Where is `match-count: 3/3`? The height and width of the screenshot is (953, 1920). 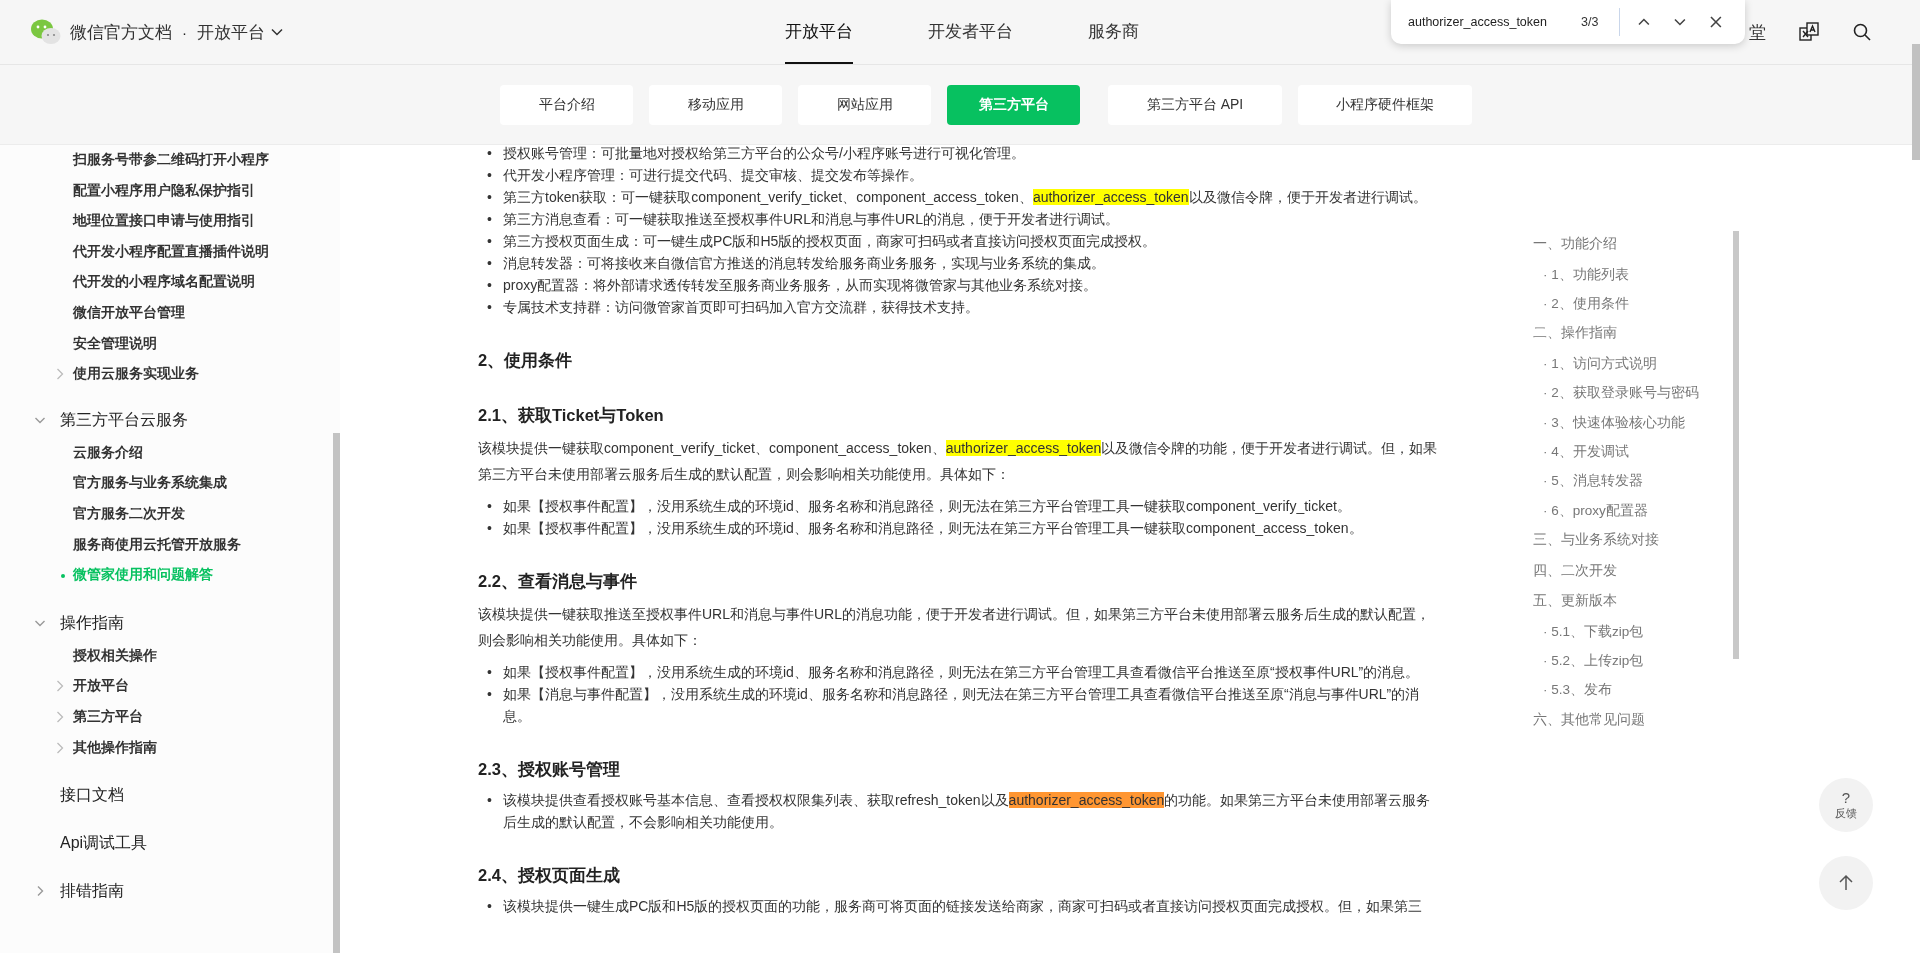 match-count: 3/3 is located at coordinates (1590, 22).